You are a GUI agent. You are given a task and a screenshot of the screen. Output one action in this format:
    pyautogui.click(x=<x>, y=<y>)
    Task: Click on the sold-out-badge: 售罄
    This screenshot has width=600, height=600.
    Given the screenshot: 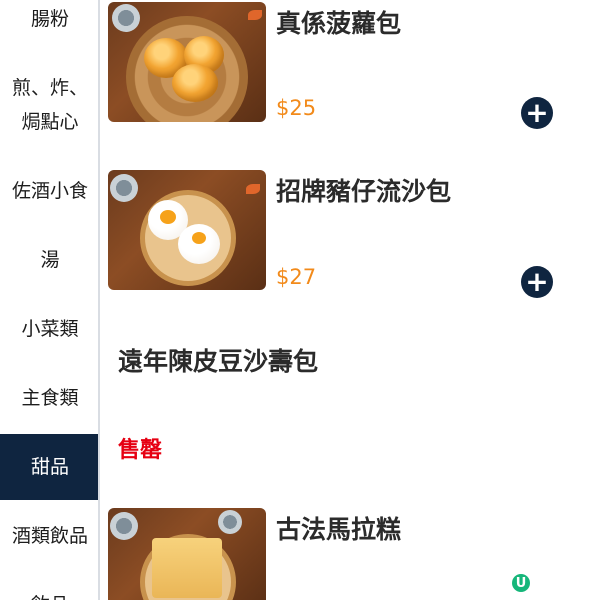 What is the action you would take?
    pyautogui.click(x=140, y=450)
    